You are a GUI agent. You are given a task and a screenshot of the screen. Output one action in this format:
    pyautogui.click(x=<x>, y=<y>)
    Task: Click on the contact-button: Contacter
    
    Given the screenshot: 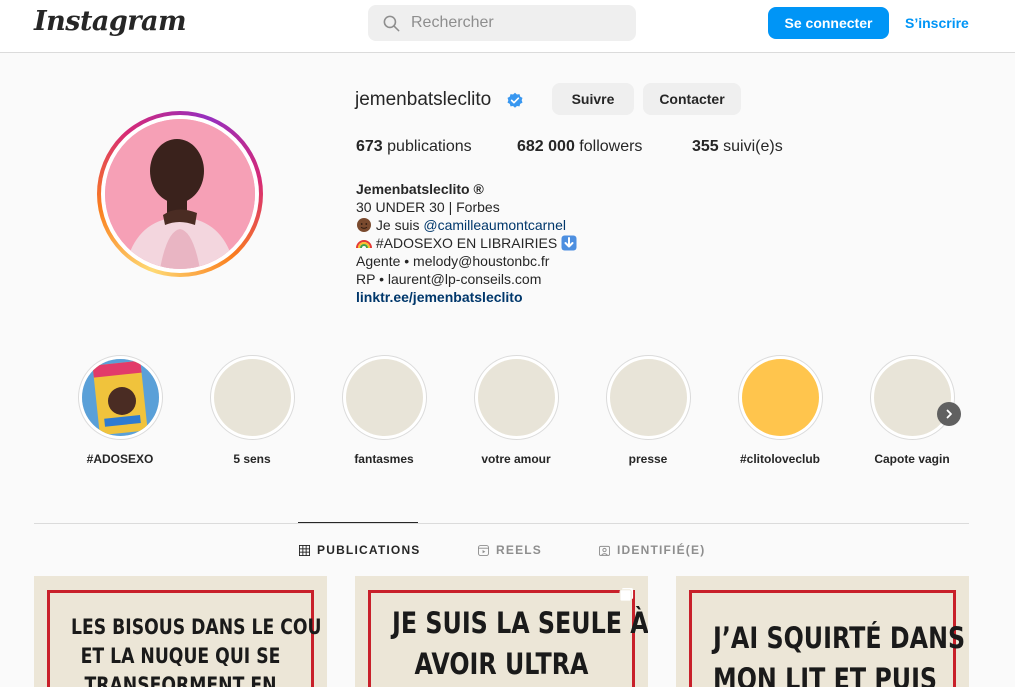 What is the action you would take?
    pyautogui.click(x=692, y=99)
    